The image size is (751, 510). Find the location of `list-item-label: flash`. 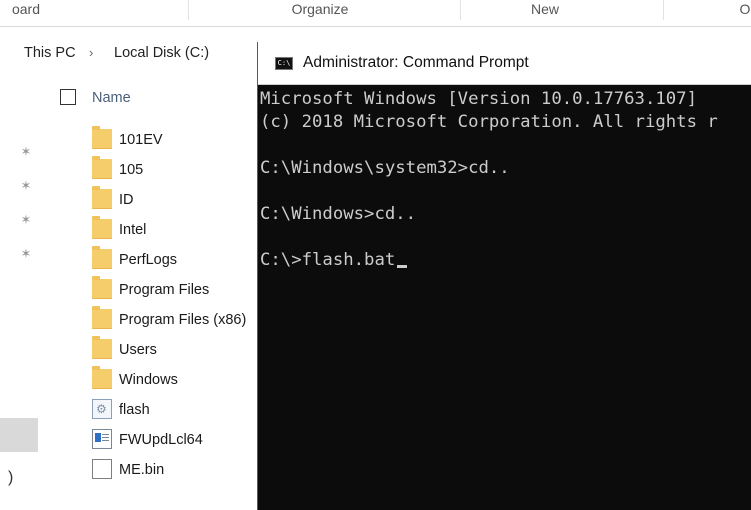

list-item-label: flash is located at coordinates (134, 410).